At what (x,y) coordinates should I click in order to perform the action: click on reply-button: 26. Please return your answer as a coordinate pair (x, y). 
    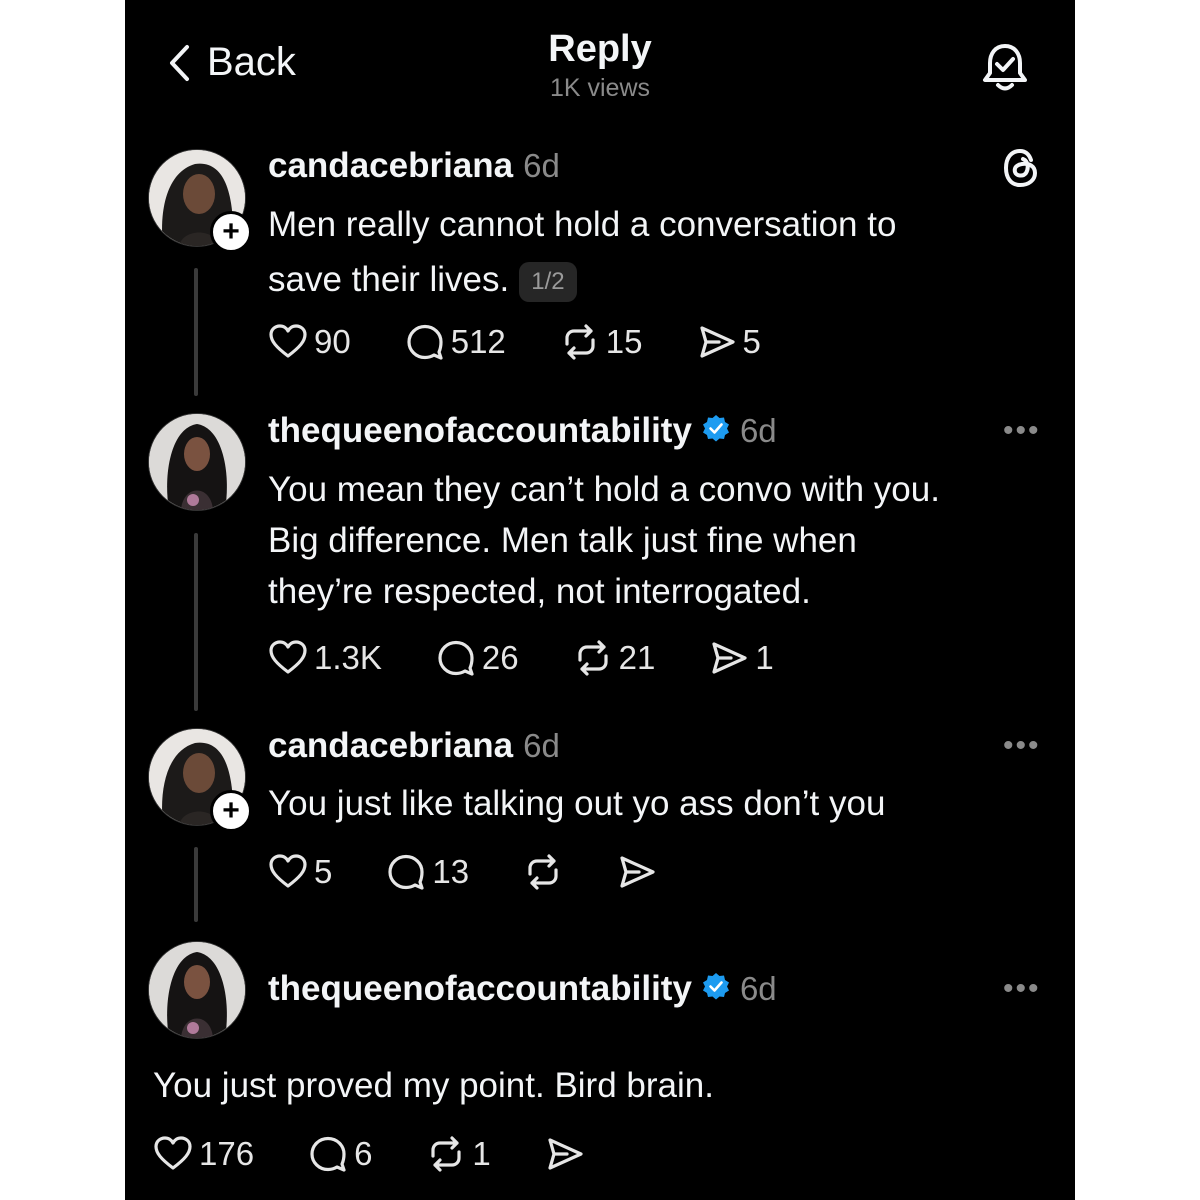
    Looking at the image, I should click on (477, 658).